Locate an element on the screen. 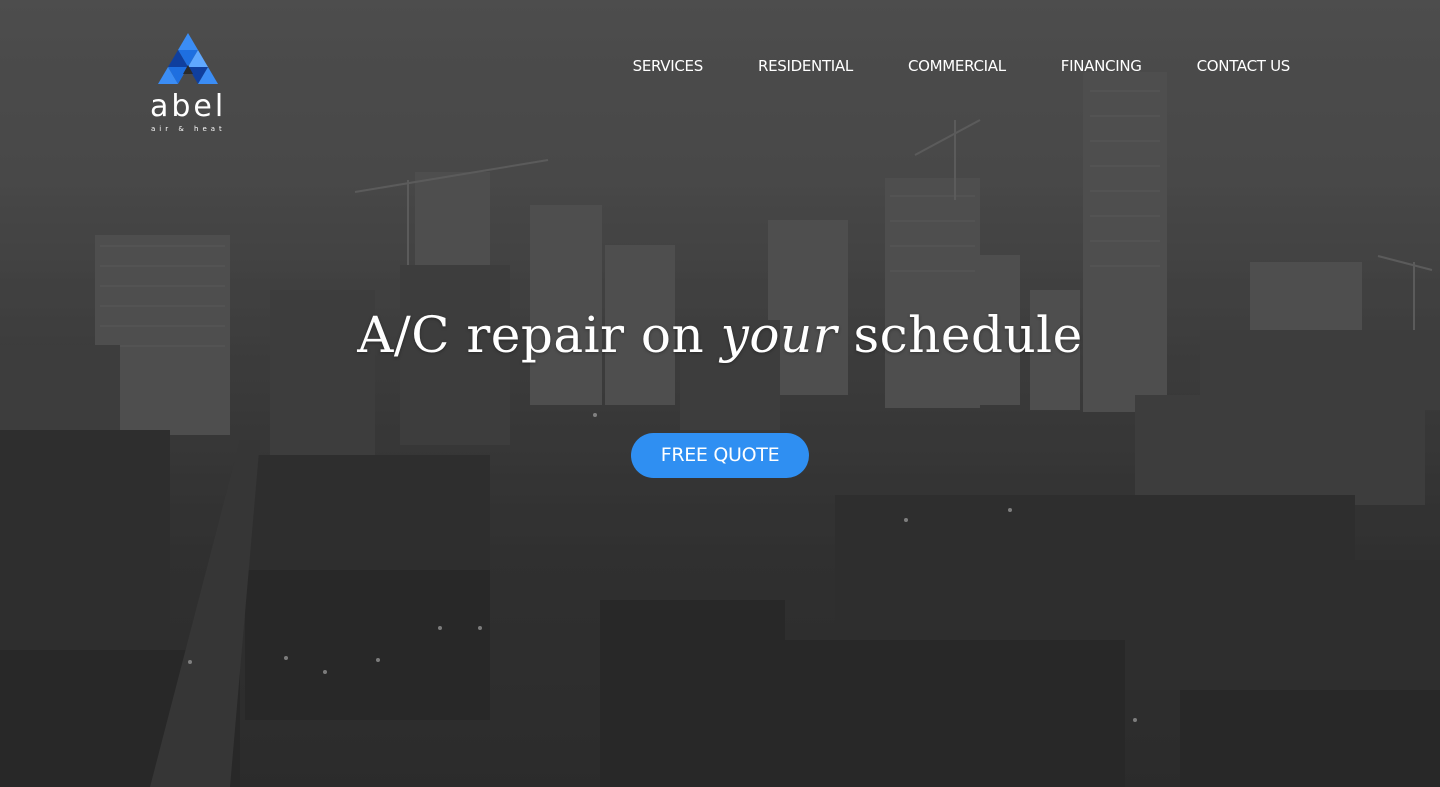  nav-commercial: COMMERCIAL is located at coordinates (957, 66).